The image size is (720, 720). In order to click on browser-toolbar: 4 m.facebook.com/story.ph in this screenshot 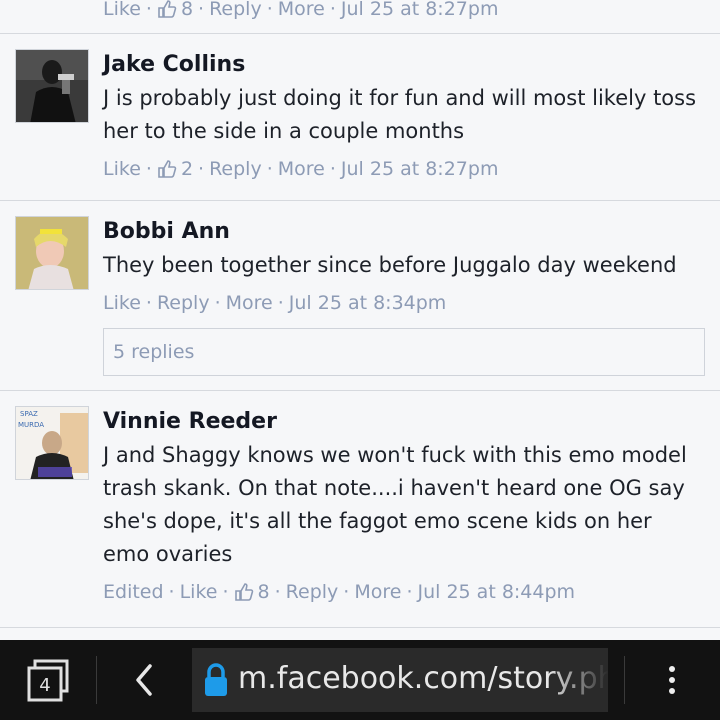, I will do `click(360, 680)`.